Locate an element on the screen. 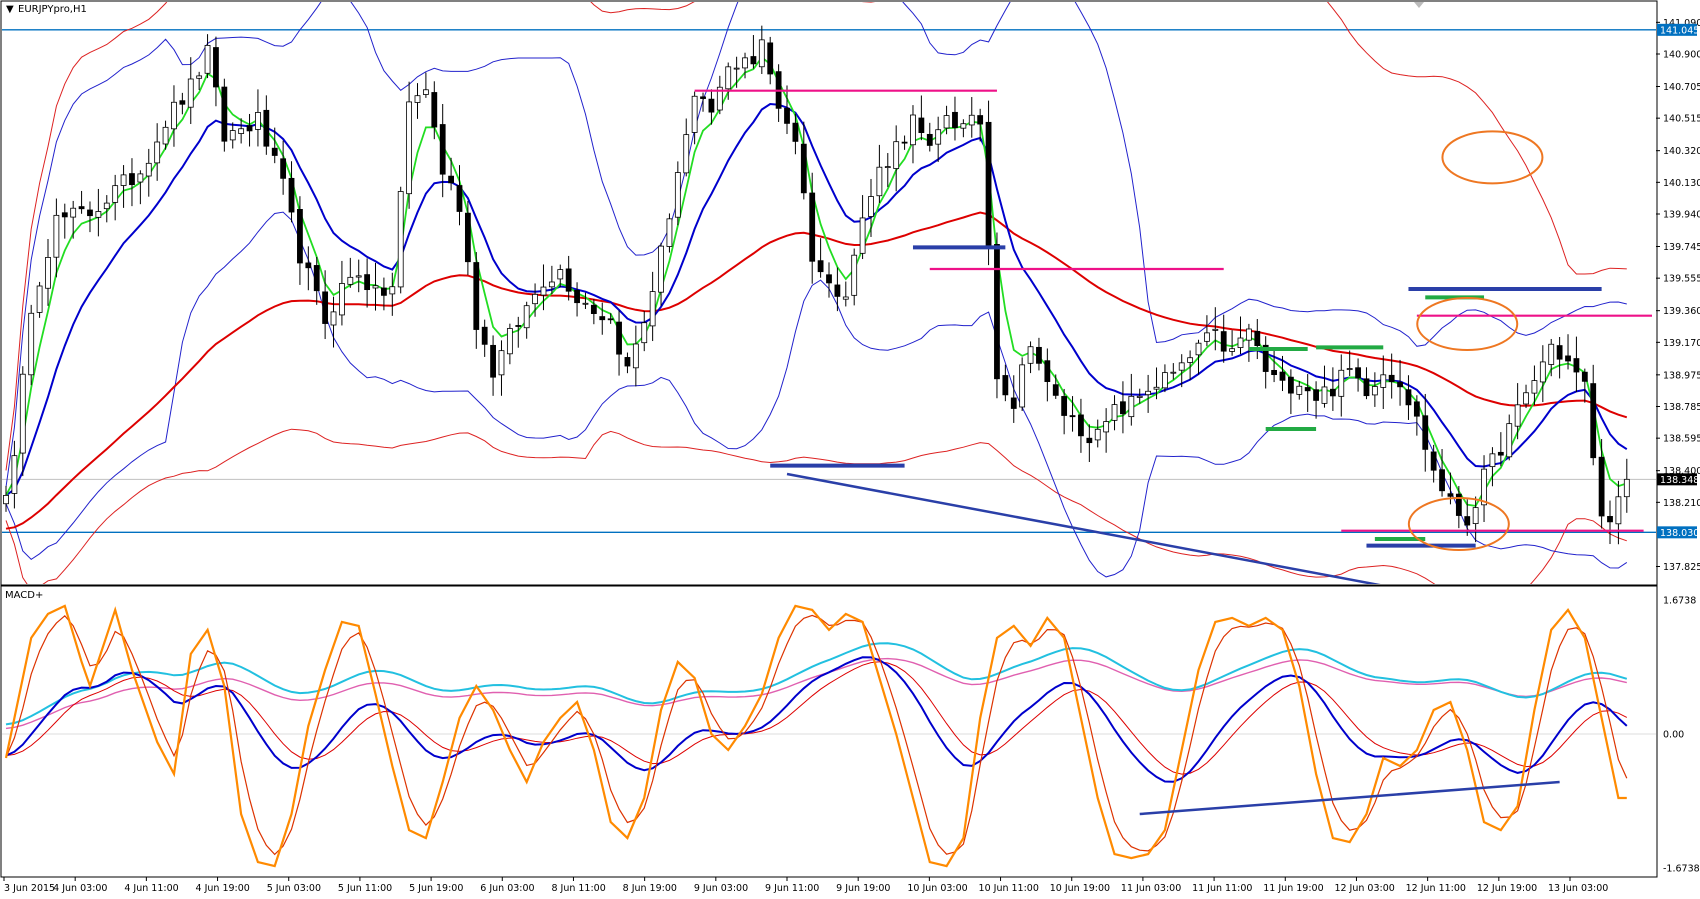 The image size is (1700, 899). macd-axis-label: -1.6738 is located at coordinates (1681, 869).